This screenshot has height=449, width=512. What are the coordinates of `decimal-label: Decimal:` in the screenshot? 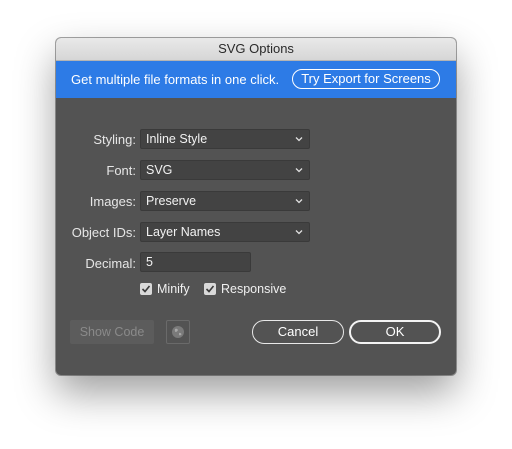 It's located at (110, 263).